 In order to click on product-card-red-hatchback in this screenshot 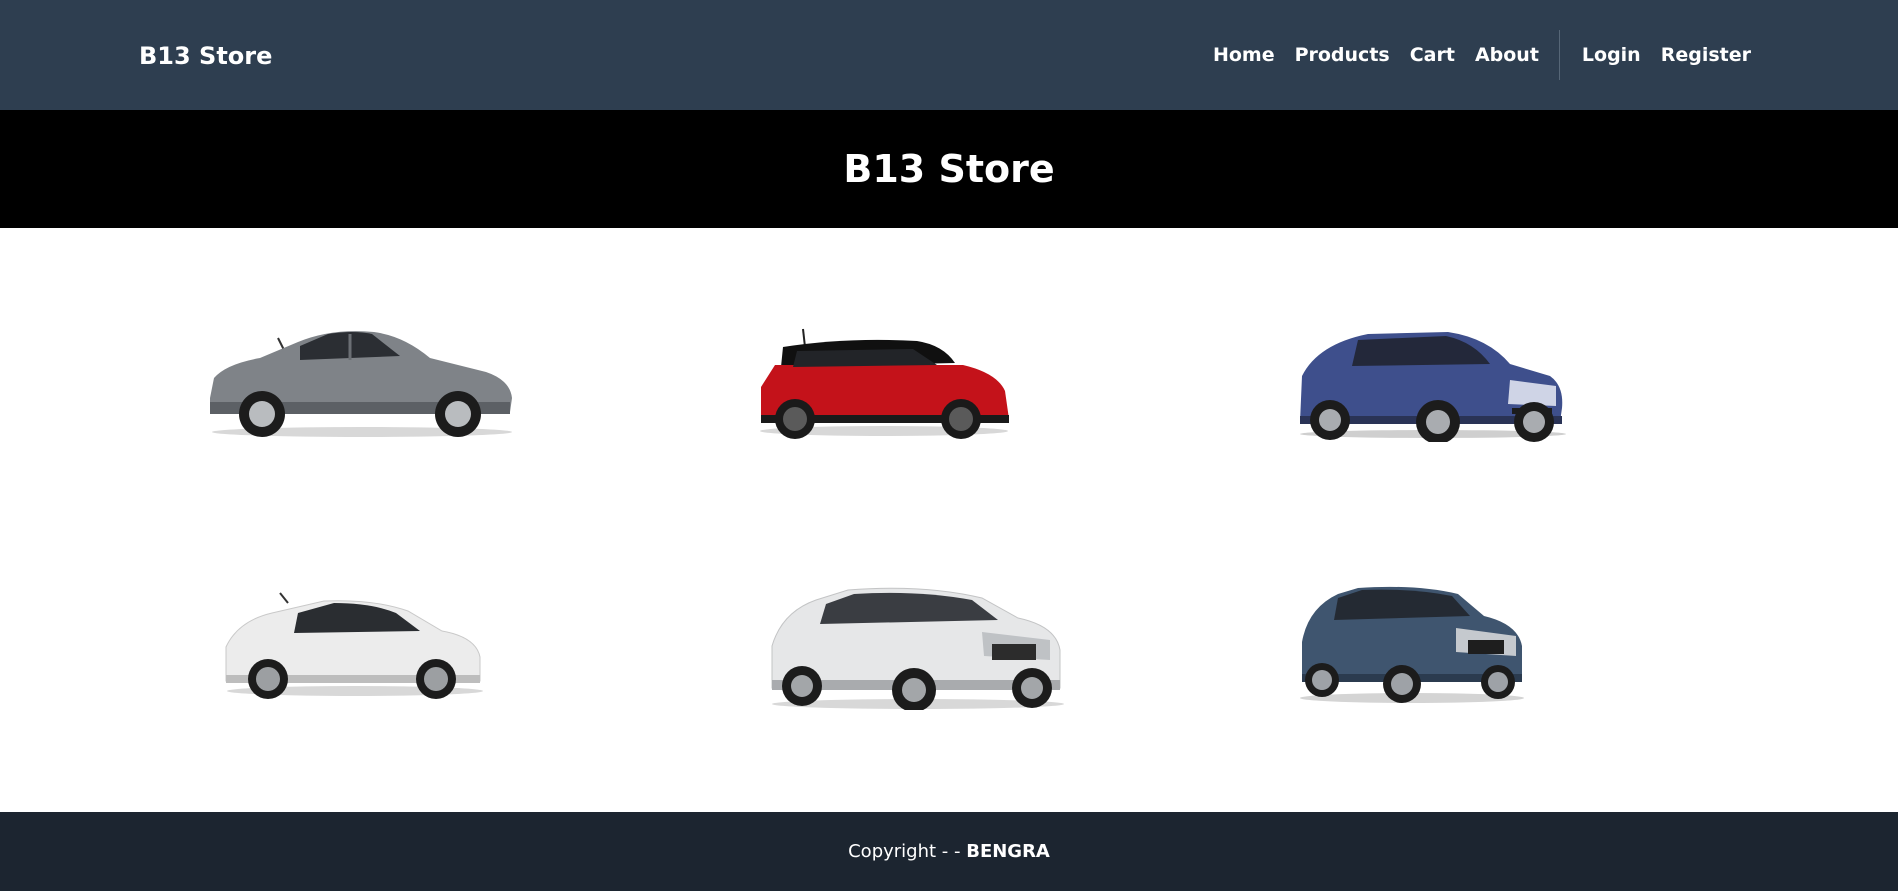, I will do `click(884, 381)`.